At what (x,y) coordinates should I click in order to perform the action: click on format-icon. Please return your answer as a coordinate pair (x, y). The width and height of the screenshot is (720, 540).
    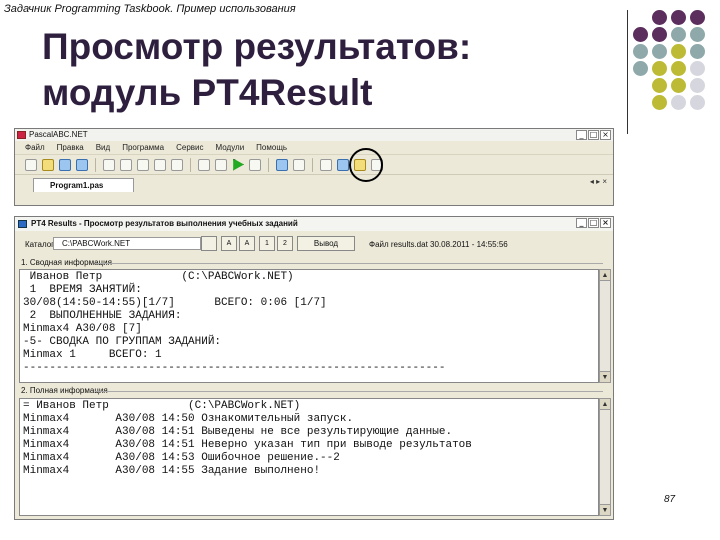
    Looking at the image, I should click on (299, 164).